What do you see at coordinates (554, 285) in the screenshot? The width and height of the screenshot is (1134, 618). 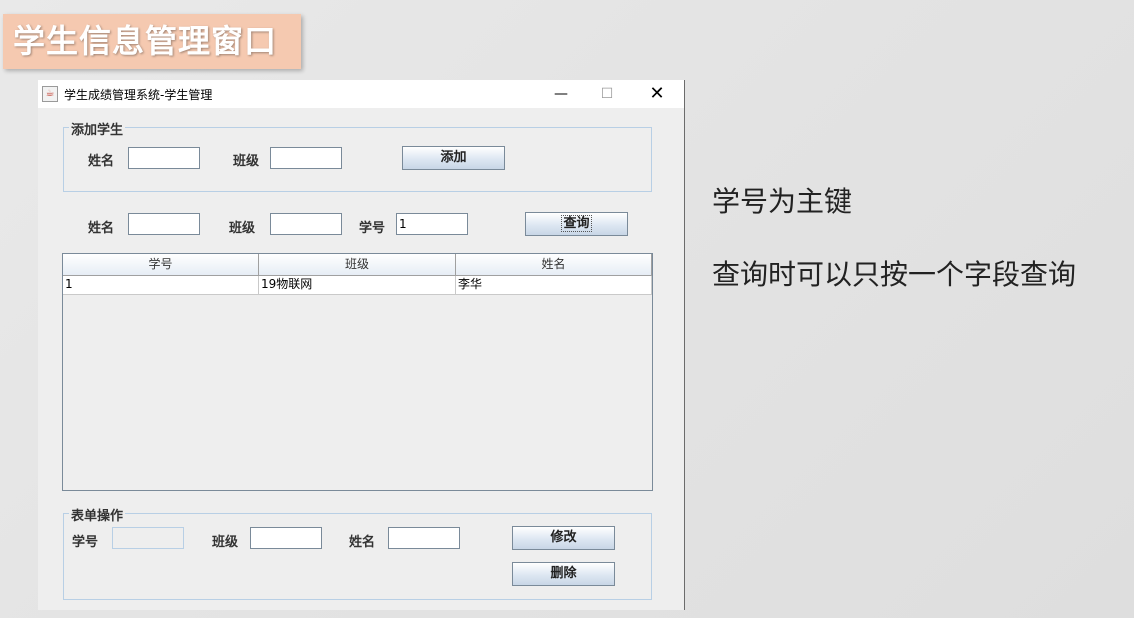 I see `cell-name: 李华` at bounding box center [554, 285].